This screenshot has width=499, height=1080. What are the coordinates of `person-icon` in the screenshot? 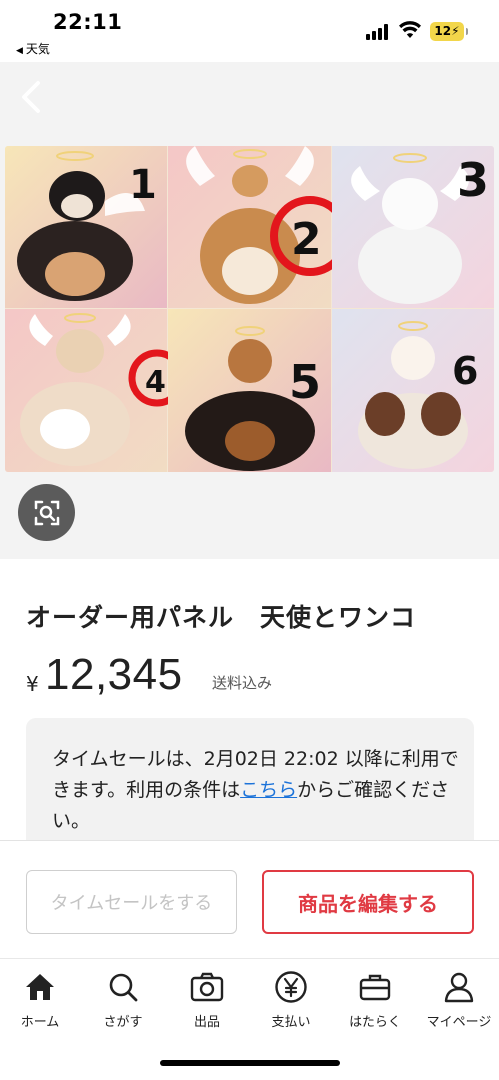 It's located at (459, 987).